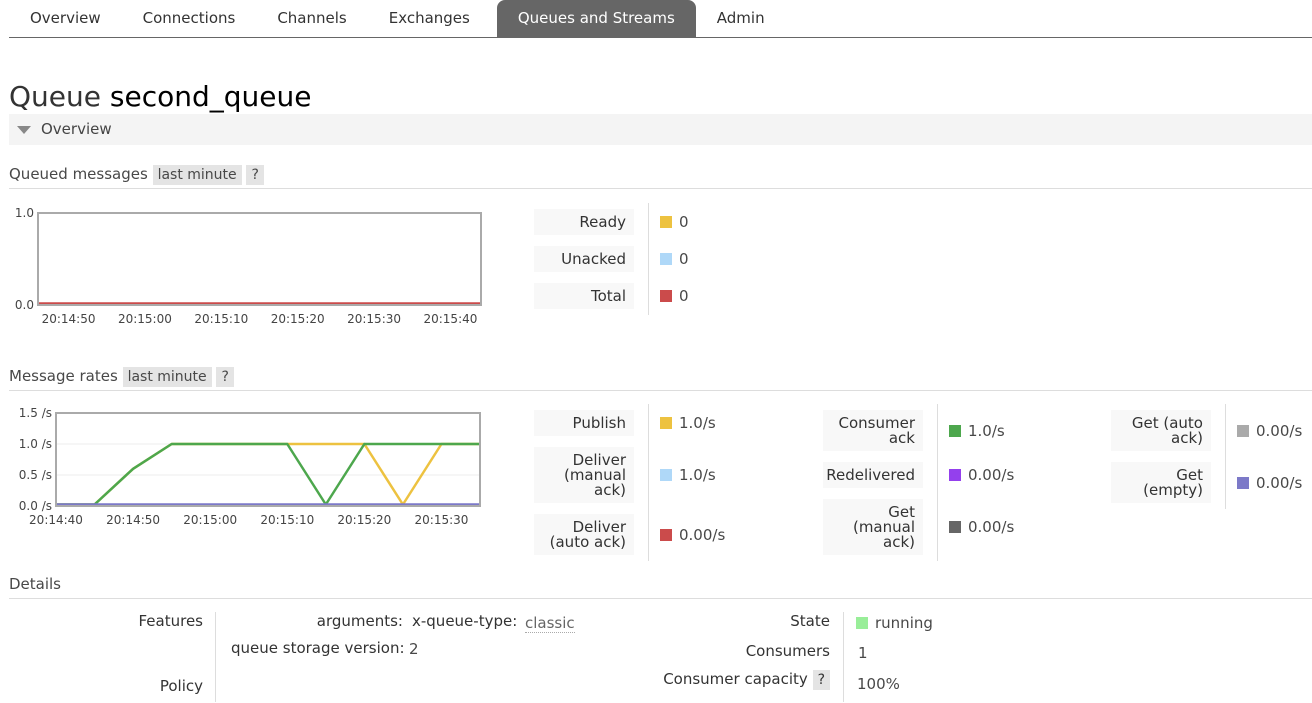  I want to click on tab-overview: Overview, so click(65, 18).